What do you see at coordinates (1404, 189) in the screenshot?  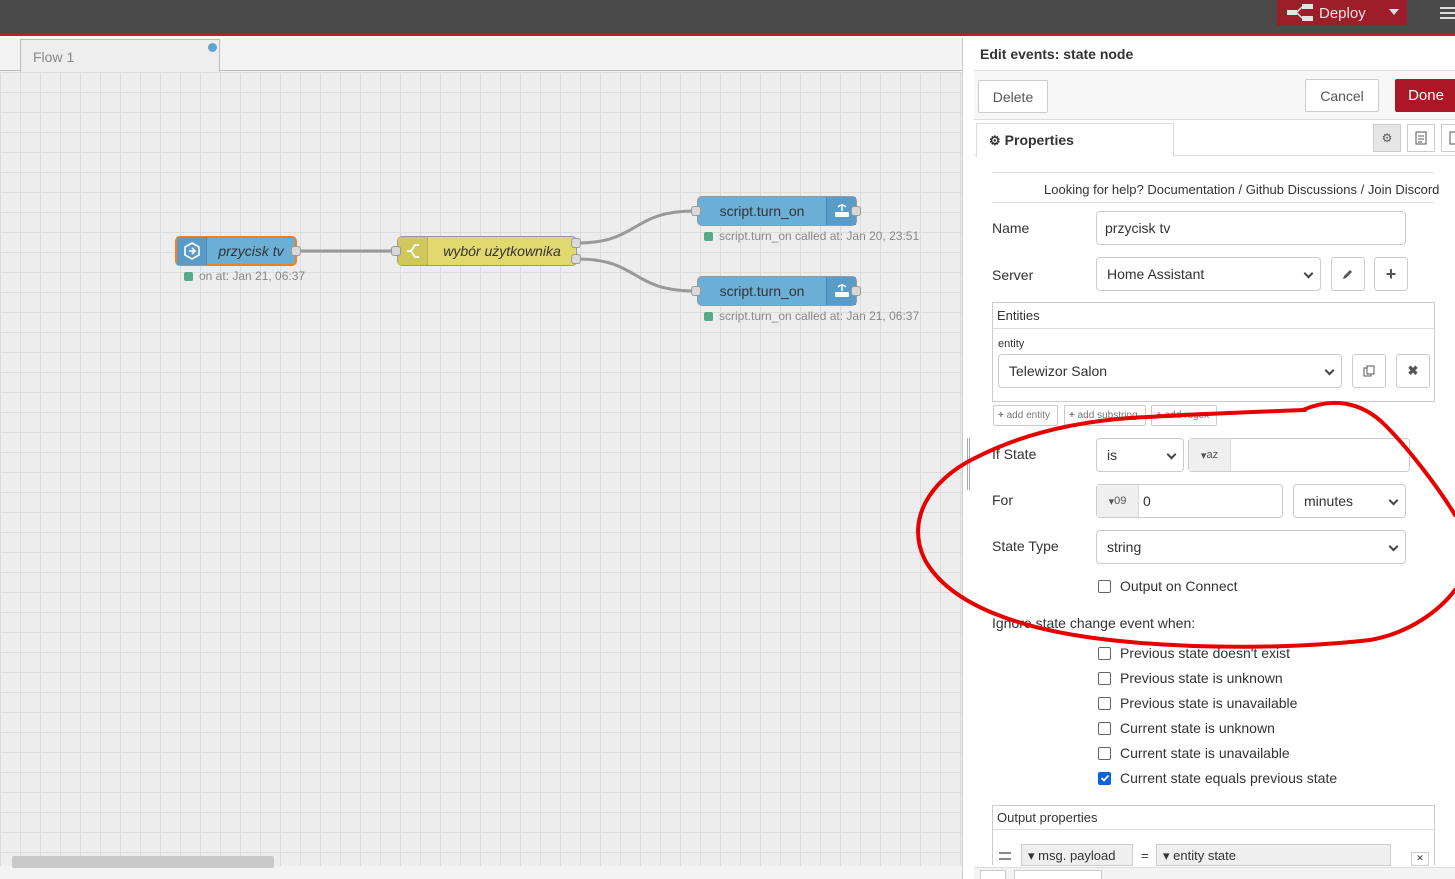 I see `join-discord-link: Join Discord` at bounding box center [1404, 189].